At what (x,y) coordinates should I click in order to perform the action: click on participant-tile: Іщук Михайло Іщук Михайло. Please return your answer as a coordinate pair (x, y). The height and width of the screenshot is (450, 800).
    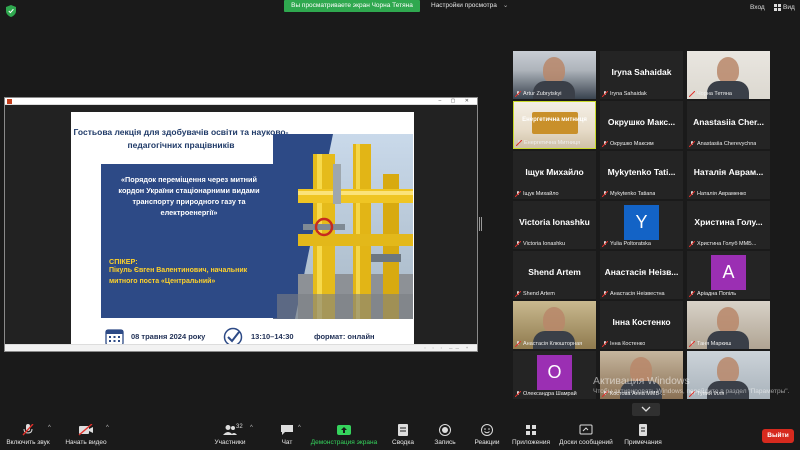
    Looking at the image, I should click on (554, 175).